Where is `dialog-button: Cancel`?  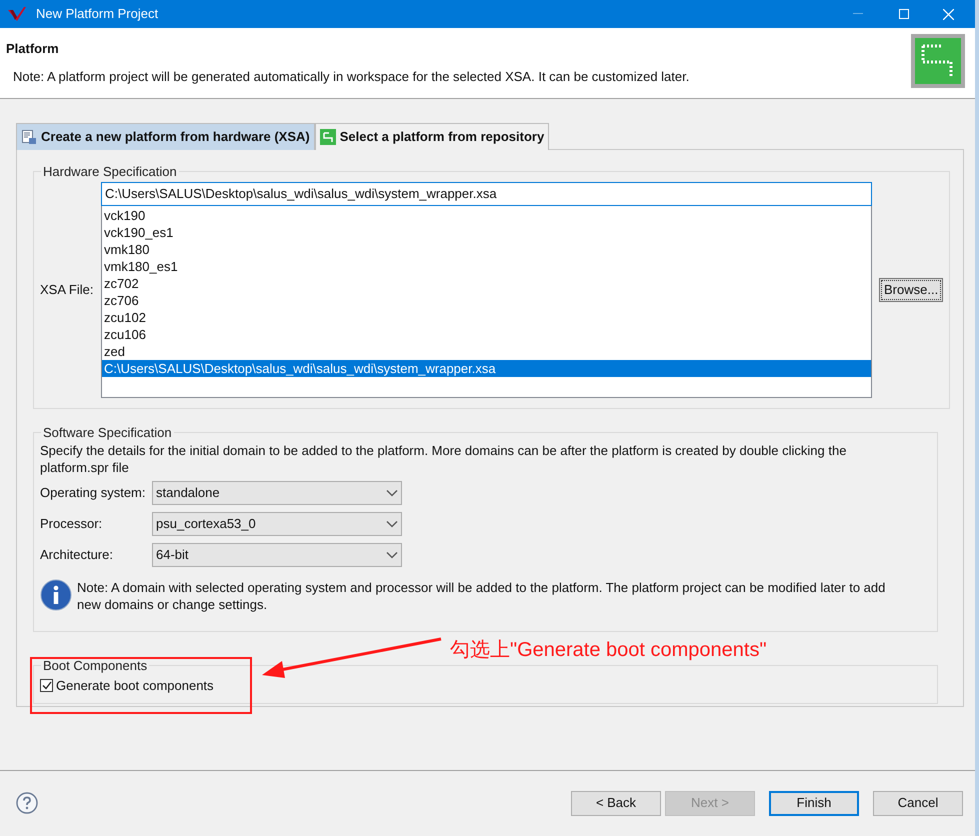 dialog-button: Cancel is located at coordinates (918, 803).